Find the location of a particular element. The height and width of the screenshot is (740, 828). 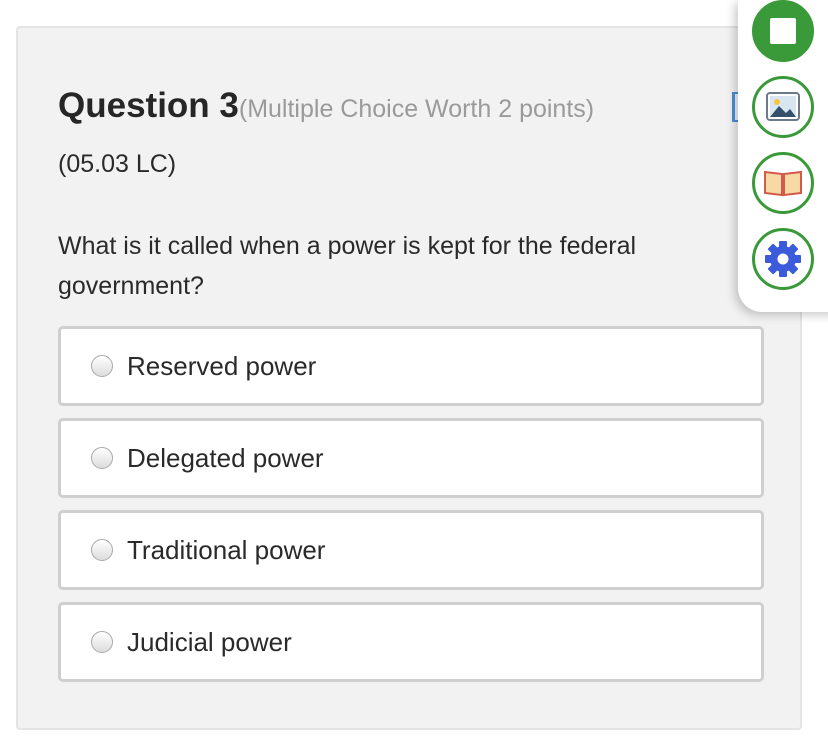

stop-button is located at coordinates (783, 31).